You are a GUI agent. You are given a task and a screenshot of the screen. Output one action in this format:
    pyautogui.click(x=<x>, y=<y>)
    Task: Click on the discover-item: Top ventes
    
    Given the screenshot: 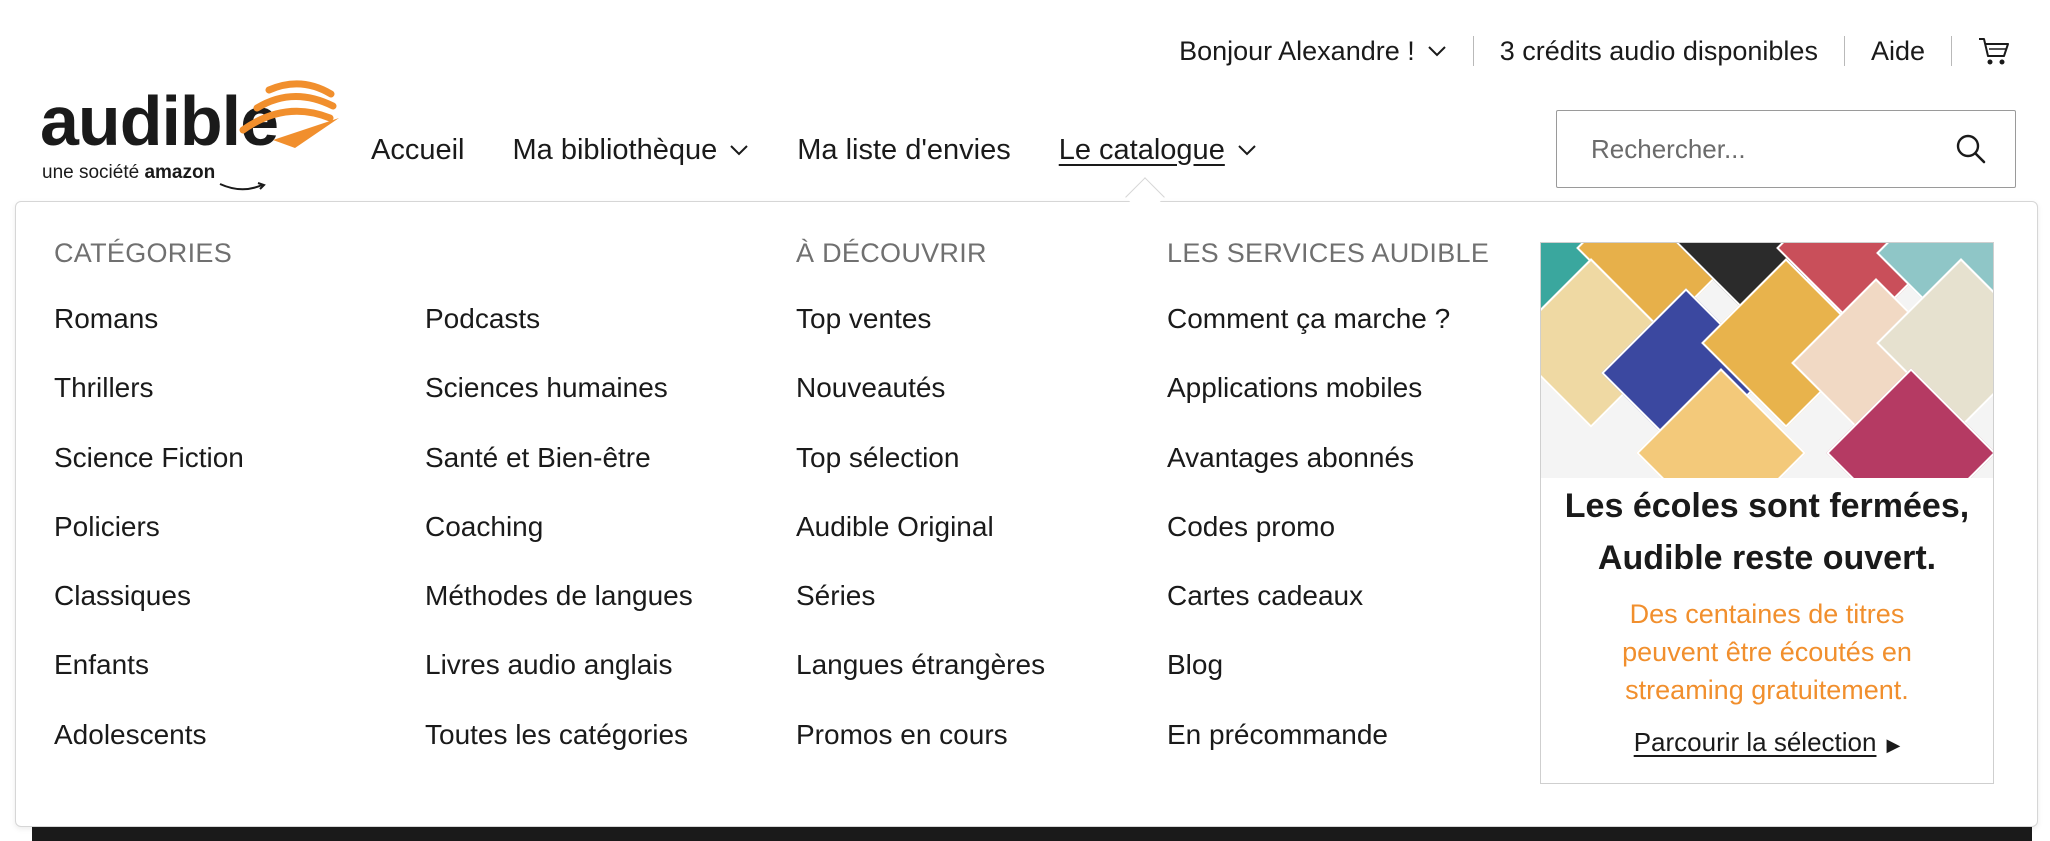 What is the action you would take?
    pyautogui.click(x=920, y=328)
    